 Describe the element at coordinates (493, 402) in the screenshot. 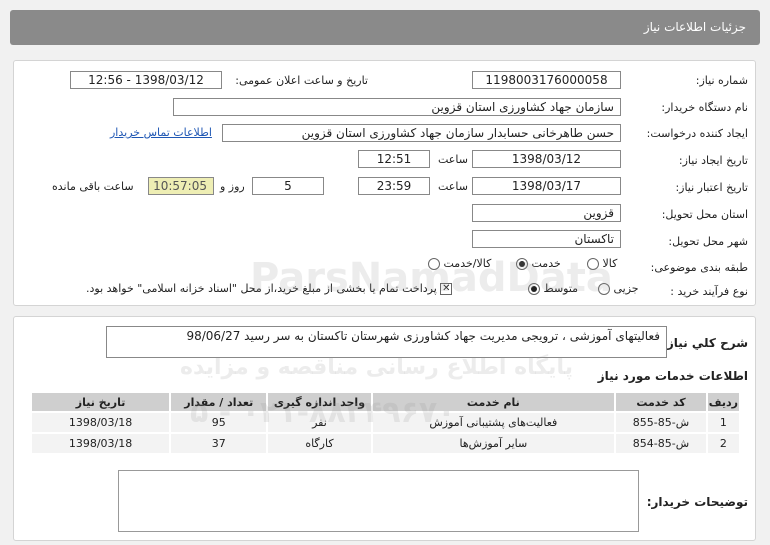

I see `col-service-name: نام خدمت` at that location.